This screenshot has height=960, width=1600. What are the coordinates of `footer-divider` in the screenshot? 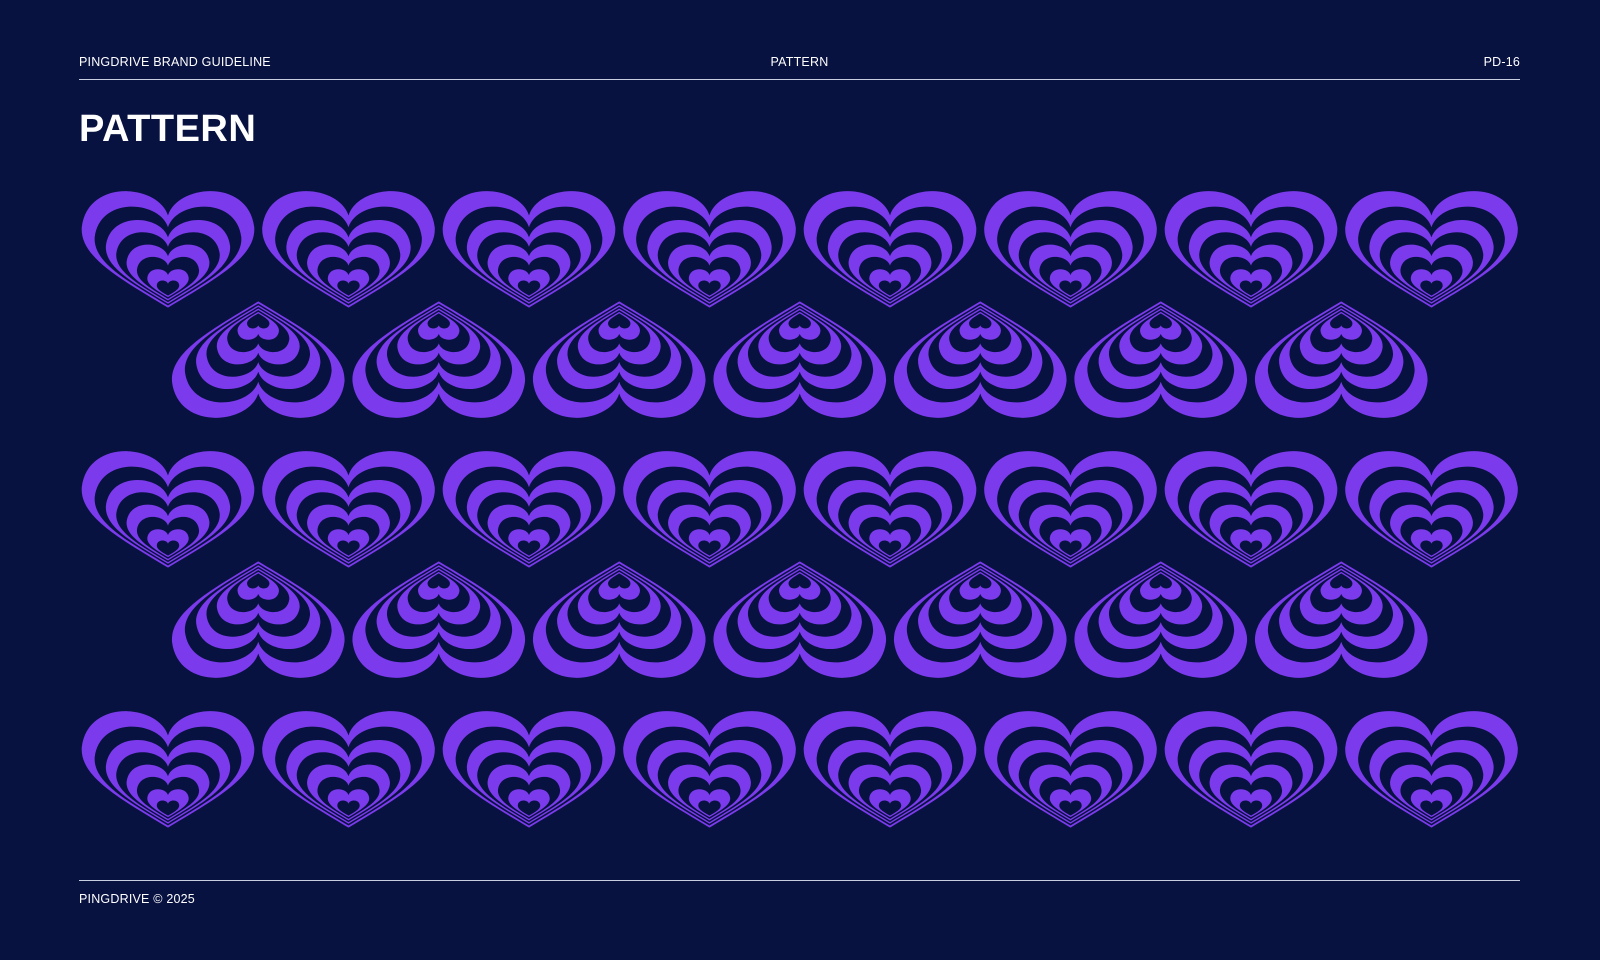 It's located at (799, 880).